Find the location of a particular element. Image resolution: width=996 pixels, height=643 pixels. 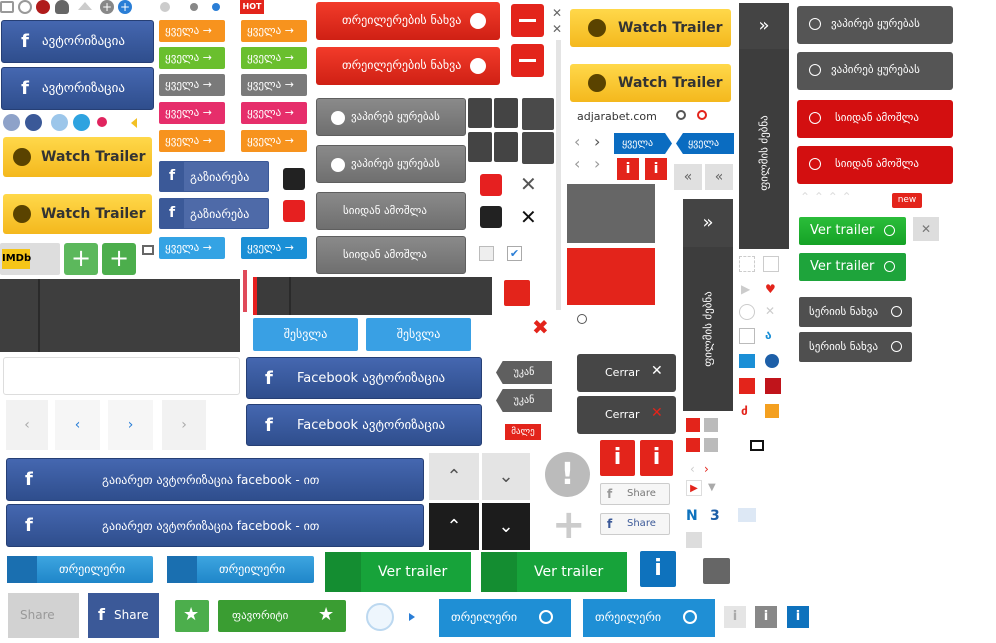

remove-button-1: სიიდან ამოშლა is located at coordinates (391, 211).